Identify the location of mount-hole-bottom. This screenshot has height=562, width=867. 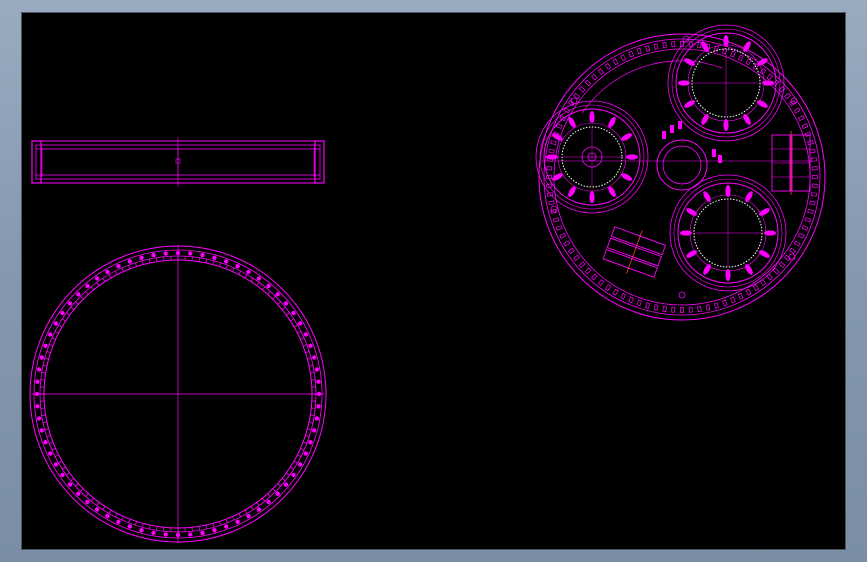
(682, 295).